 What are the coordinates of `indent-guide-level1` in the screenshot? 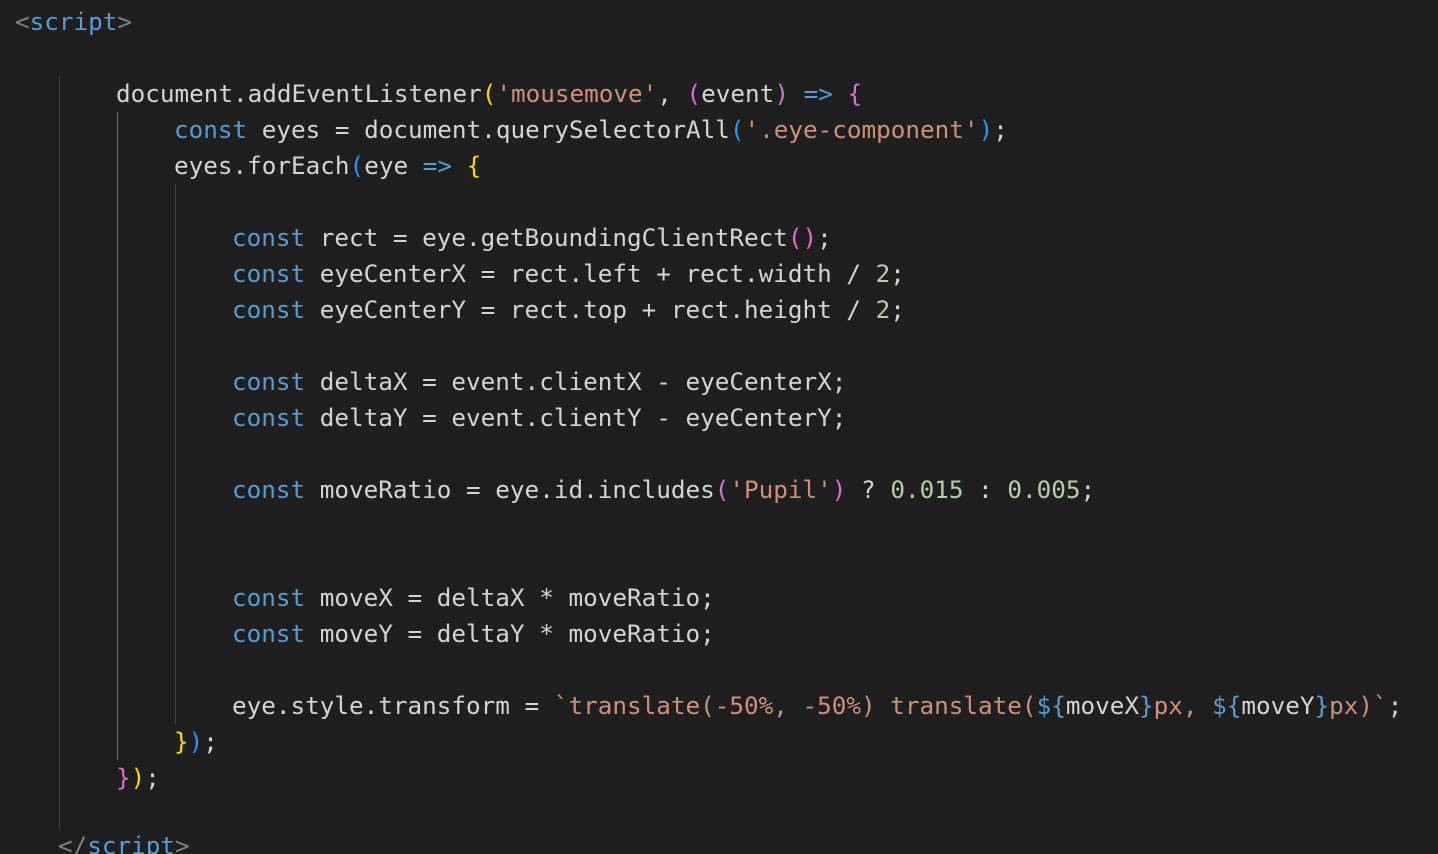 It's located at (59, 453).